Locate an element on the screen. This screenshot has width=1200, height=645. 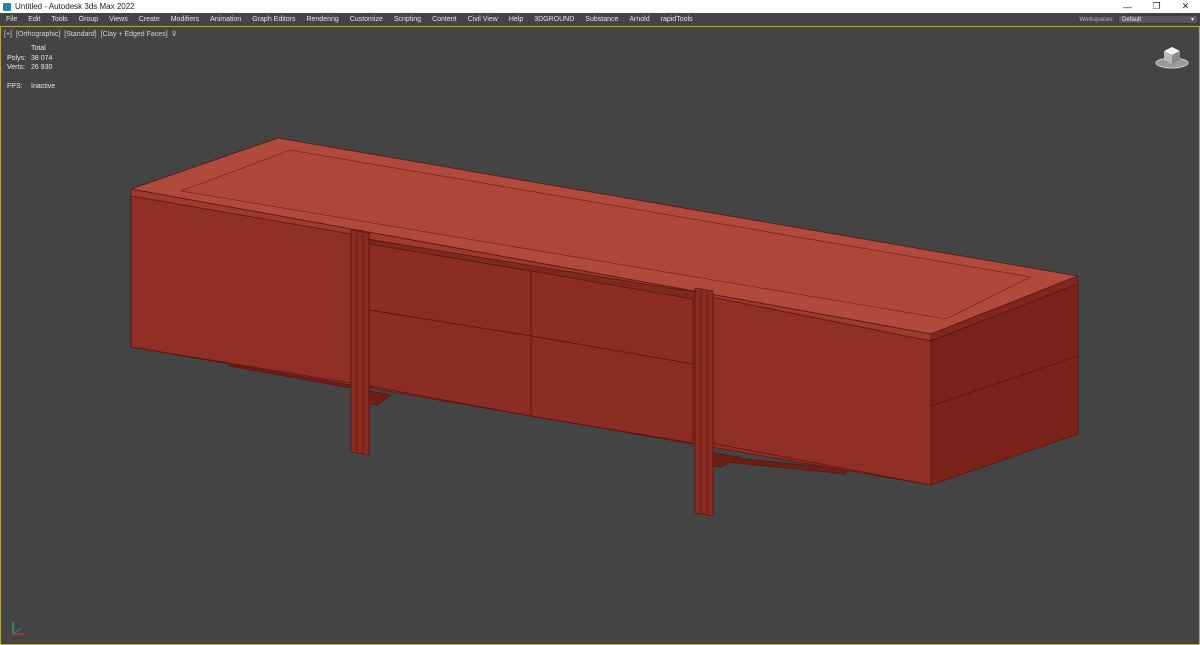
restore-button: ❐ is located at coordinates (1156, 6).